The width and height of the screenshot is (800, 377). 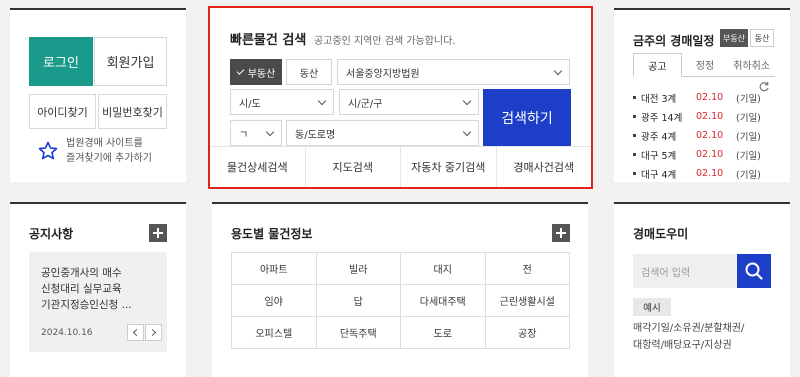 I want to click on usage-title: 용도별 물건정보, so click(x=272, y=234).